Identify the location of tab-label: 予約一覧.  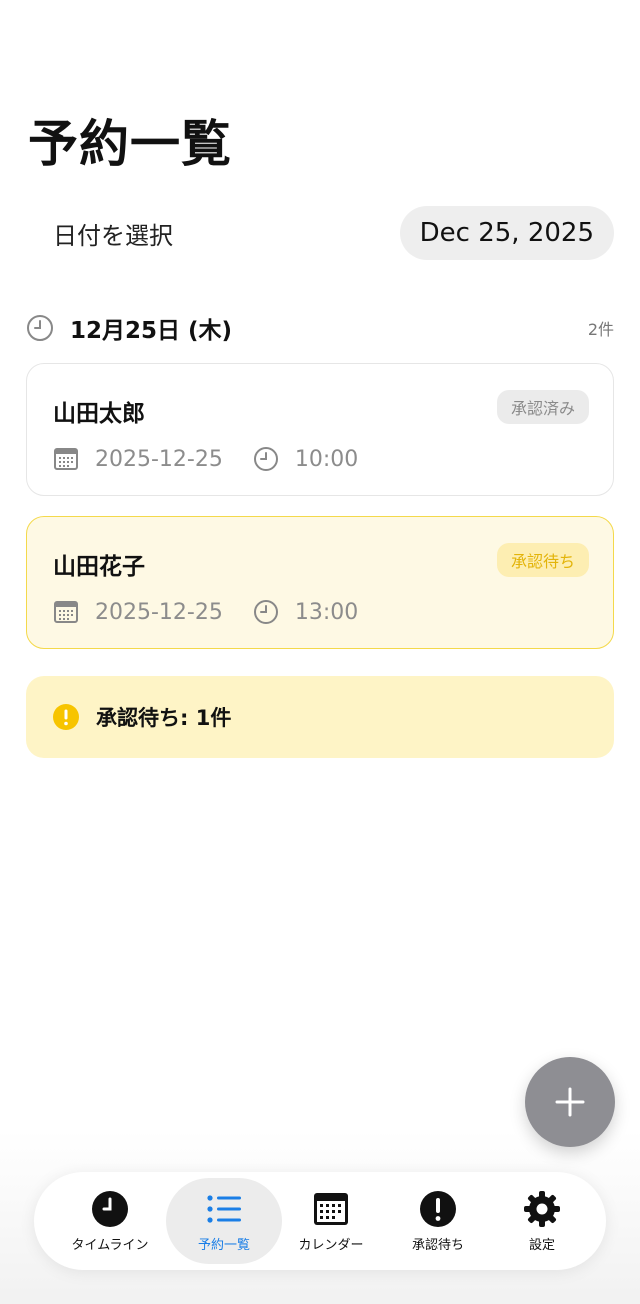
(223, 1245).